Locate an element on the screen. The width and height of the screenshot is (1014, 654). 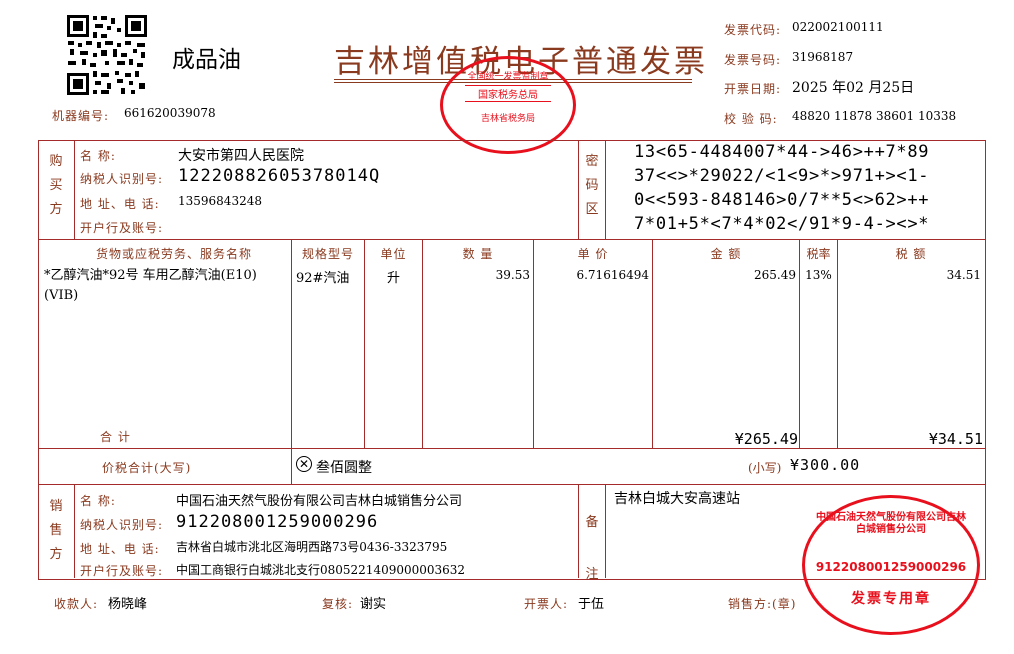
seller-tax-id-value: 912208001259000296 is located at coordinates (277, 522).